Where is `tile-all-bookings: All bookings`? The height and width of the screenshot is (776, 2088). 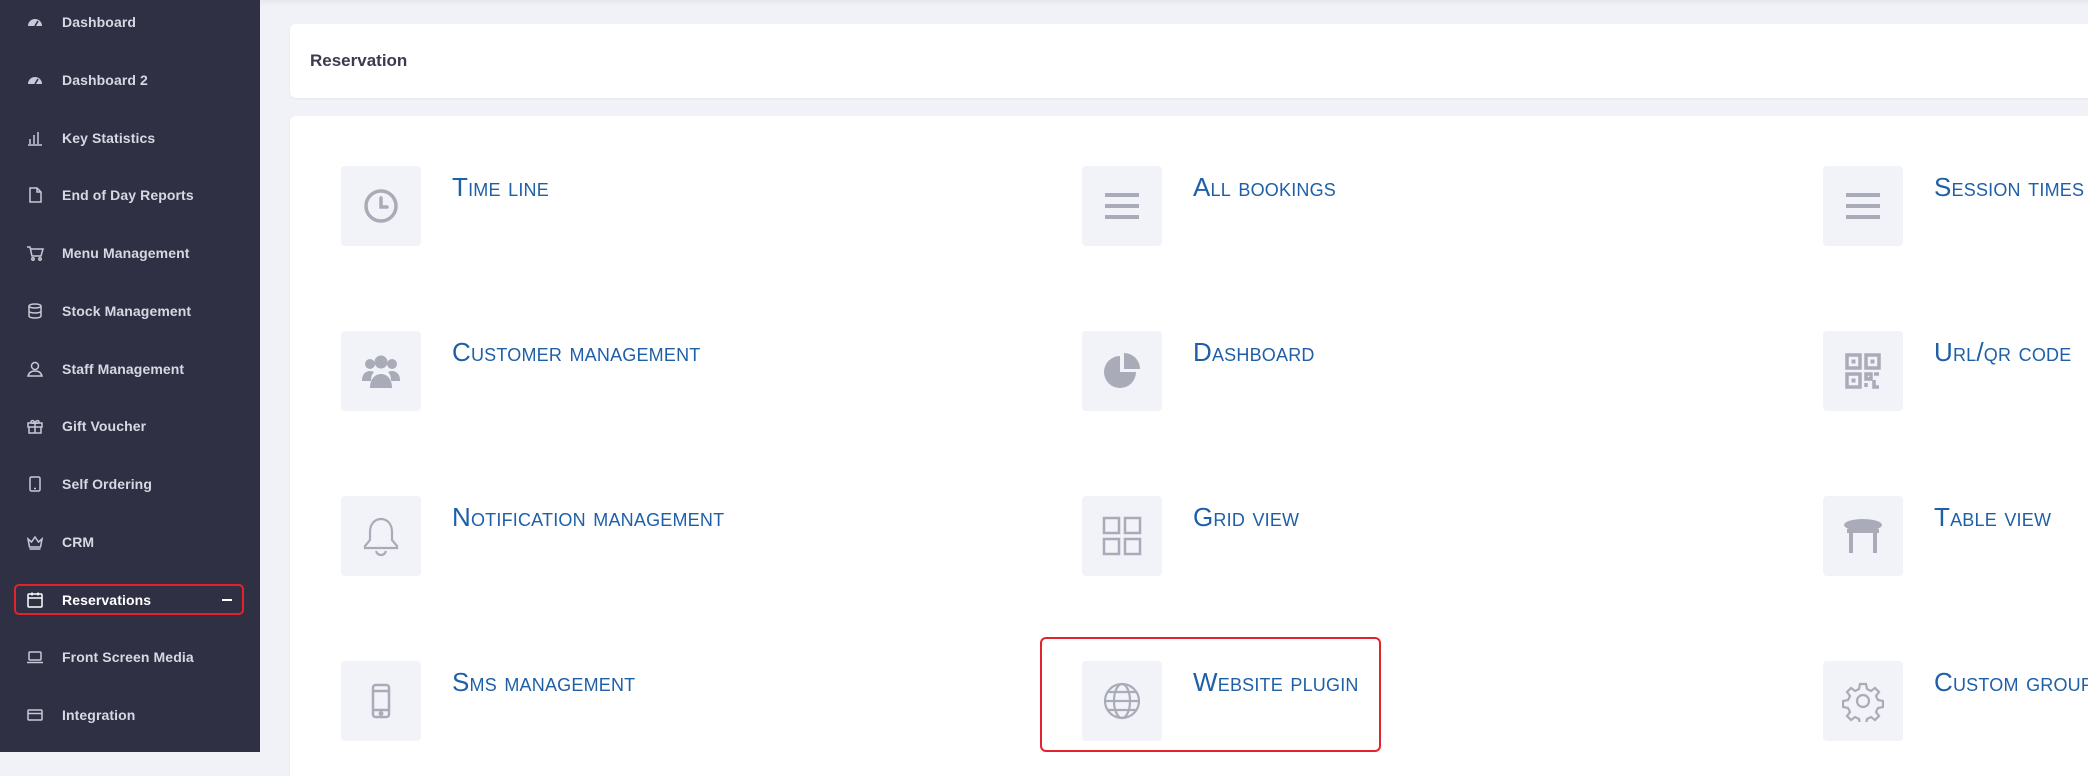 tile-all-bookings: All bookings is located at coordinates (1432, 211).